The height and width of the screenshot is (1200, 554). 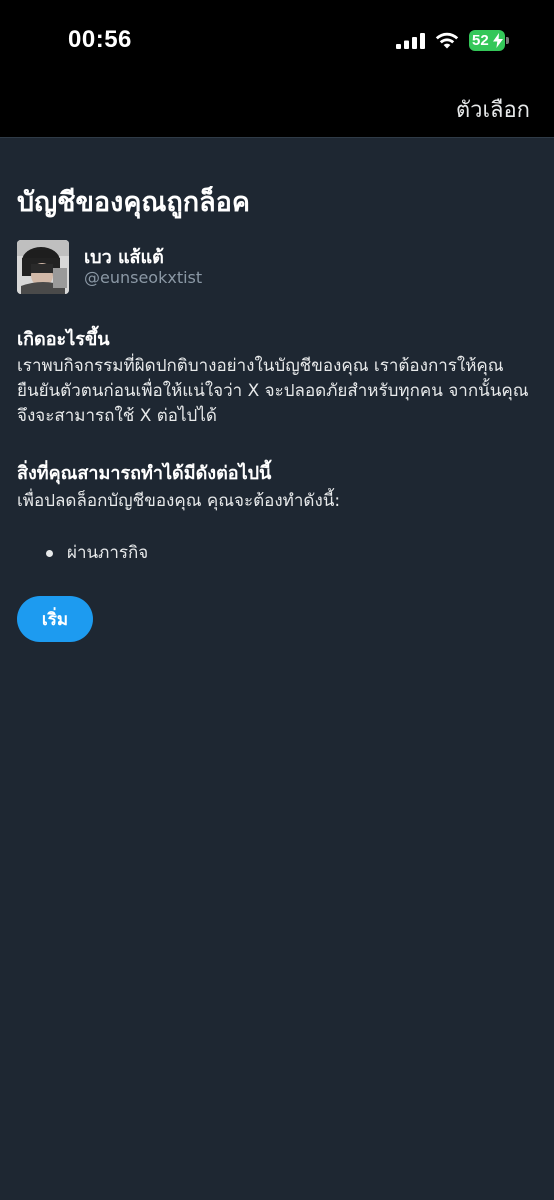 I want to click on start-button: เริ่ม, so click(x=55, y=619).